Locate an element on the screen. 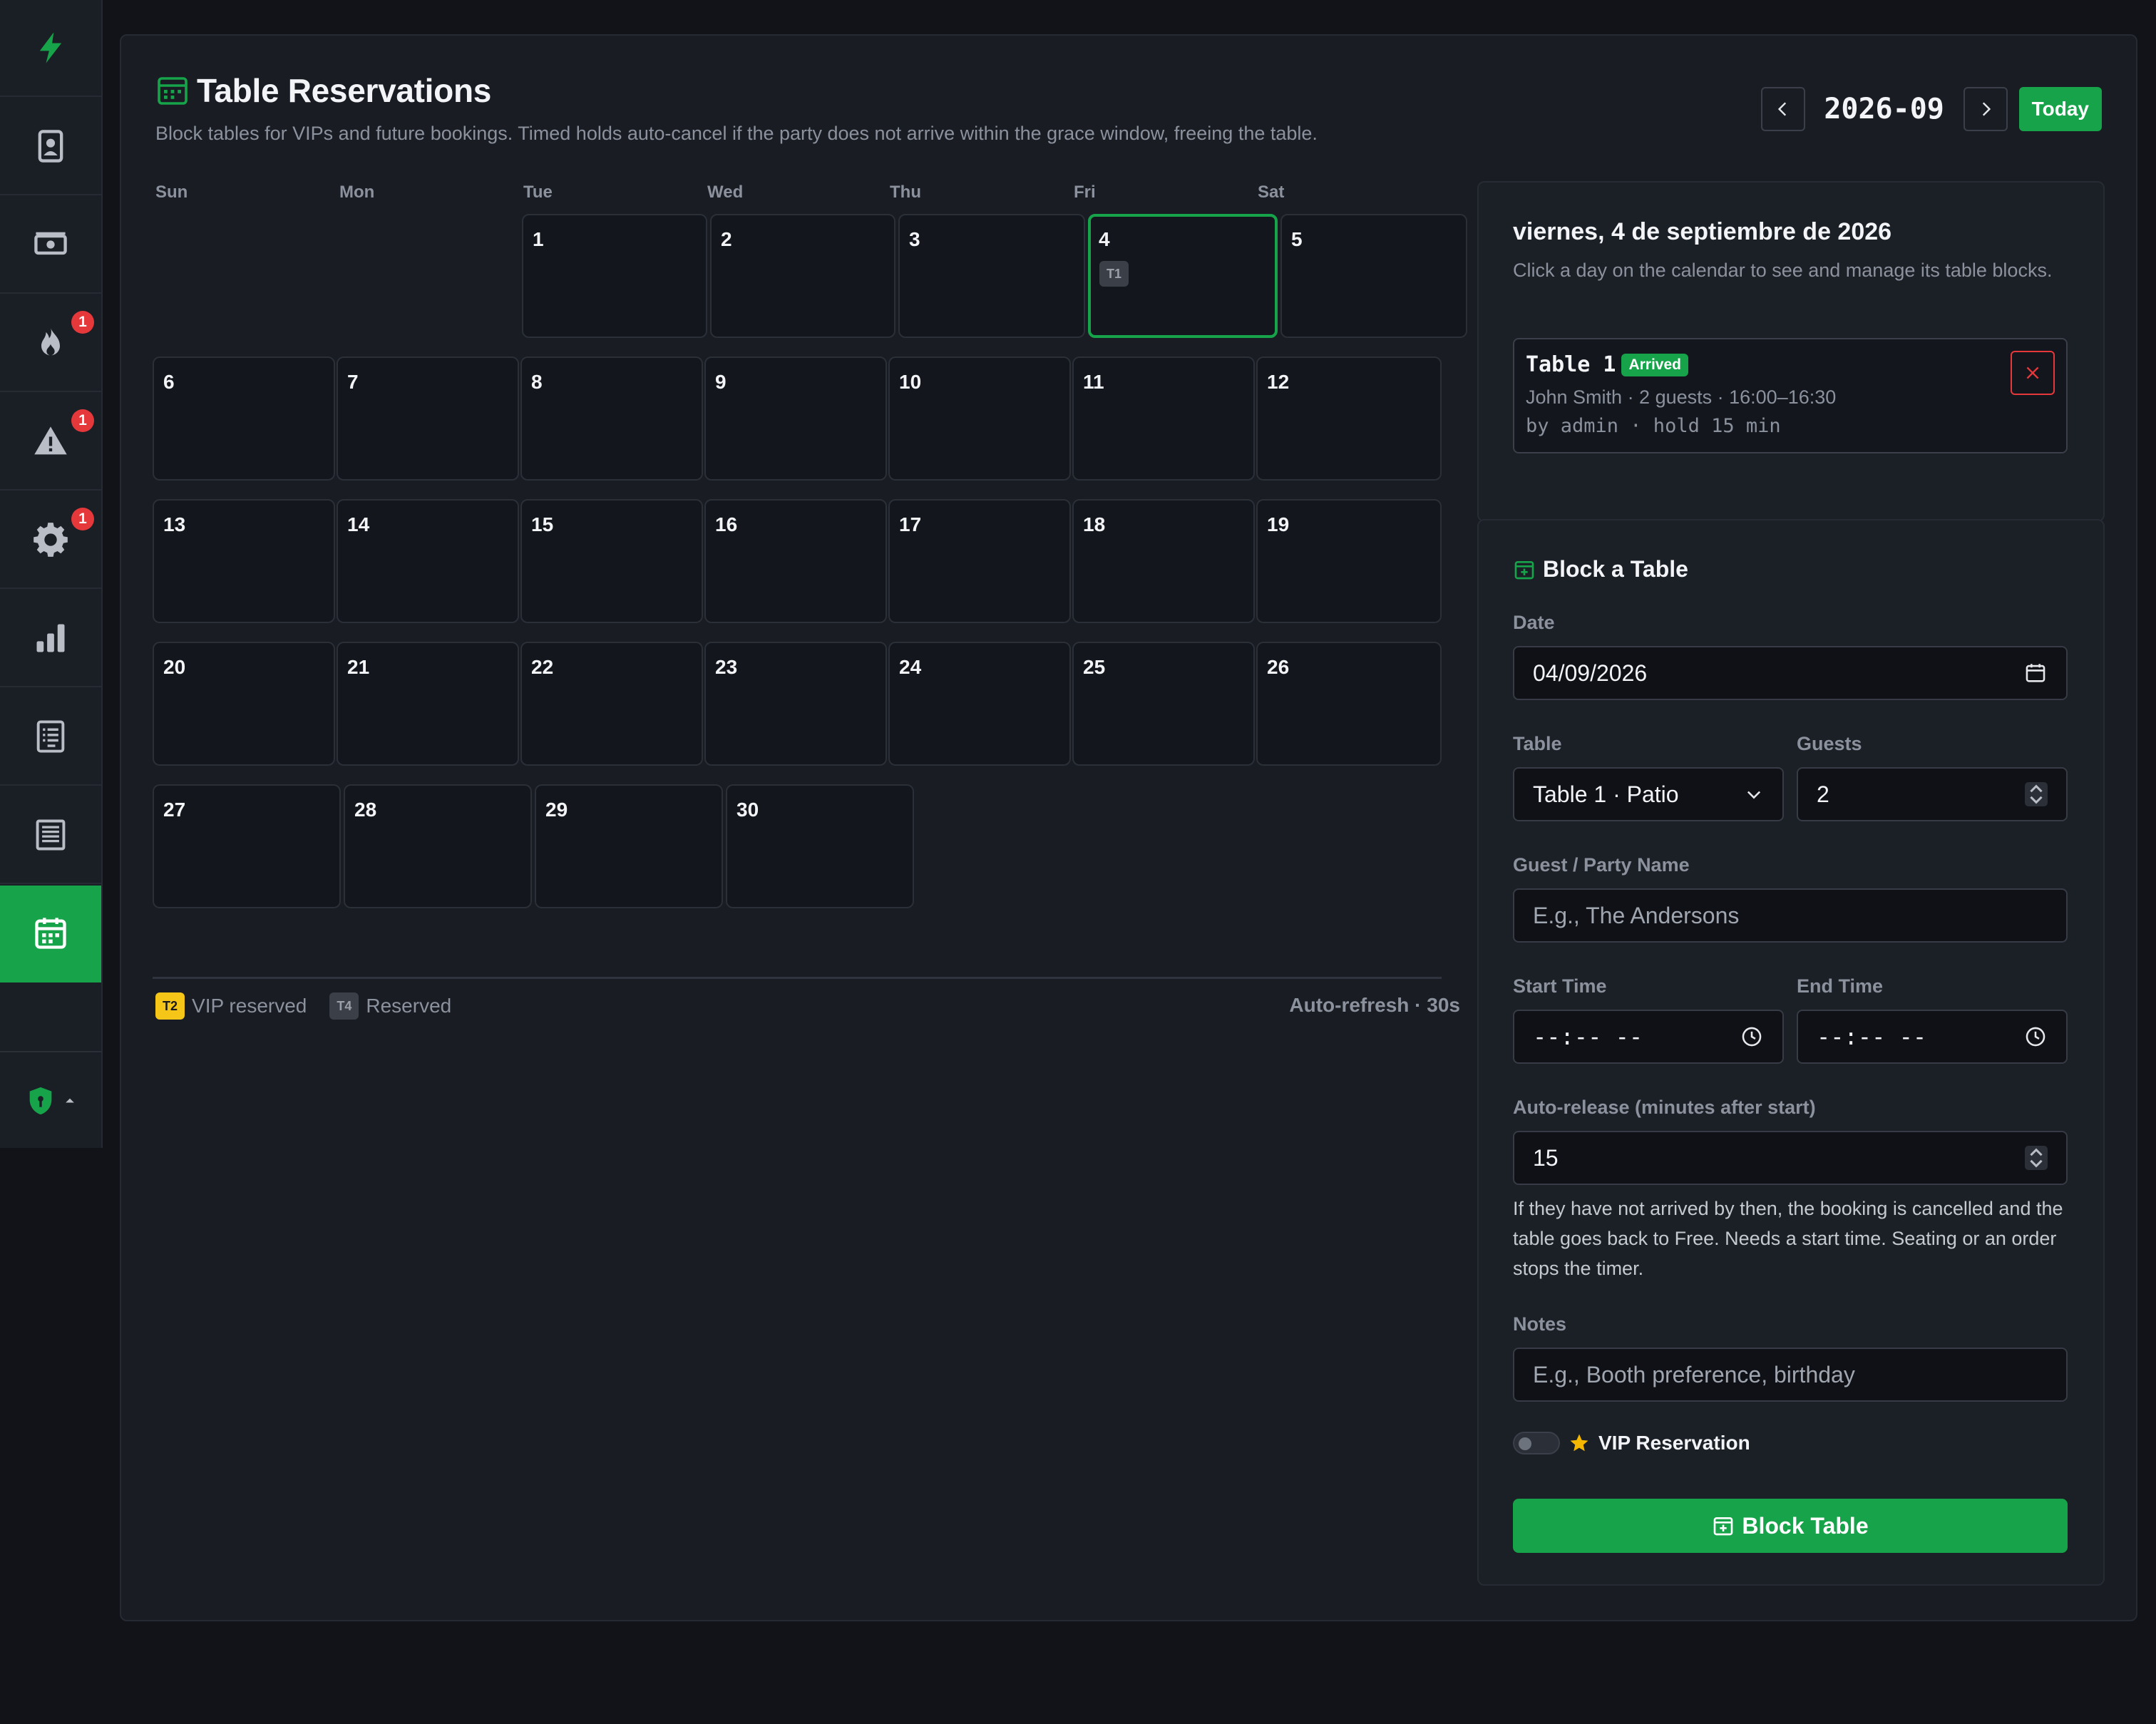 This screenshot has height=1724, width=2156. sidebar-item-alerts: 1 is located at coordinates (50, 442).